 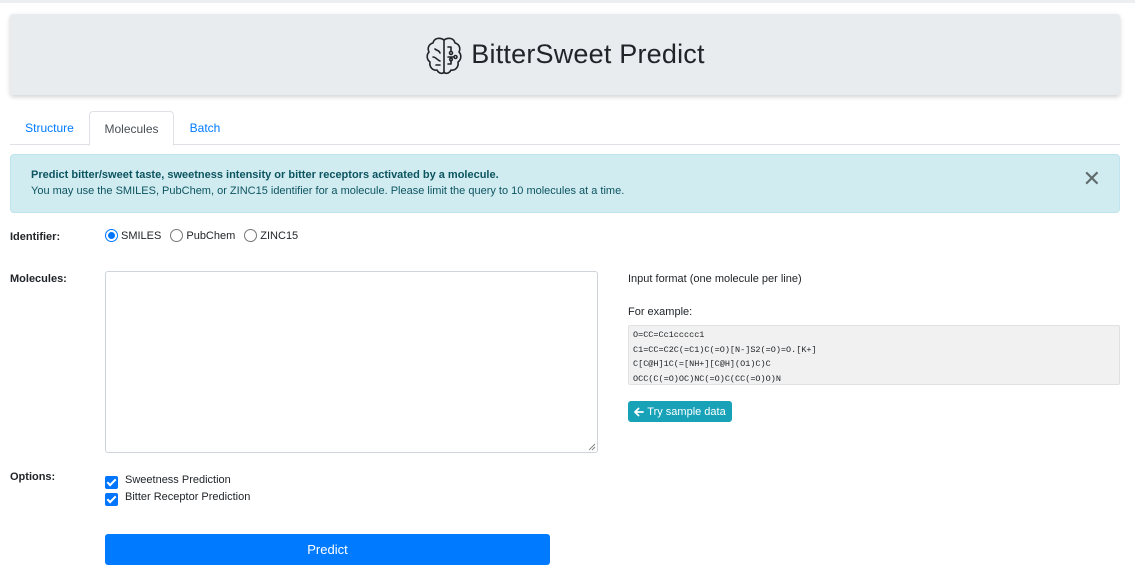 I want to click on example-heading: For example:, so click(x=660, y=312).